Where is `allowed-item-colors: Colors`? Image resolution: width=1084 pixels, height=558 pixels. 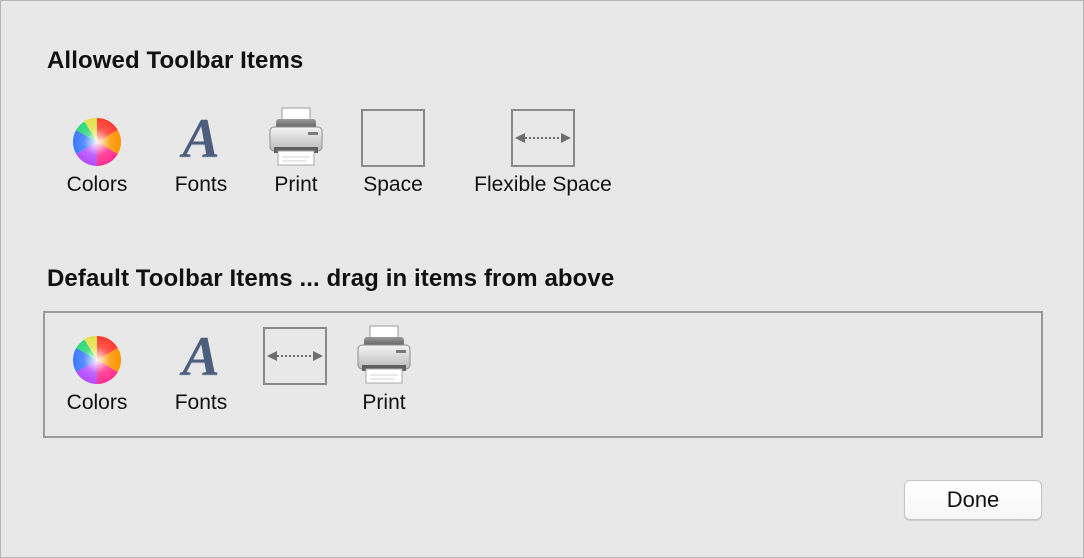
allowed-item-colors: Colors is located at coordinates (97, 149).